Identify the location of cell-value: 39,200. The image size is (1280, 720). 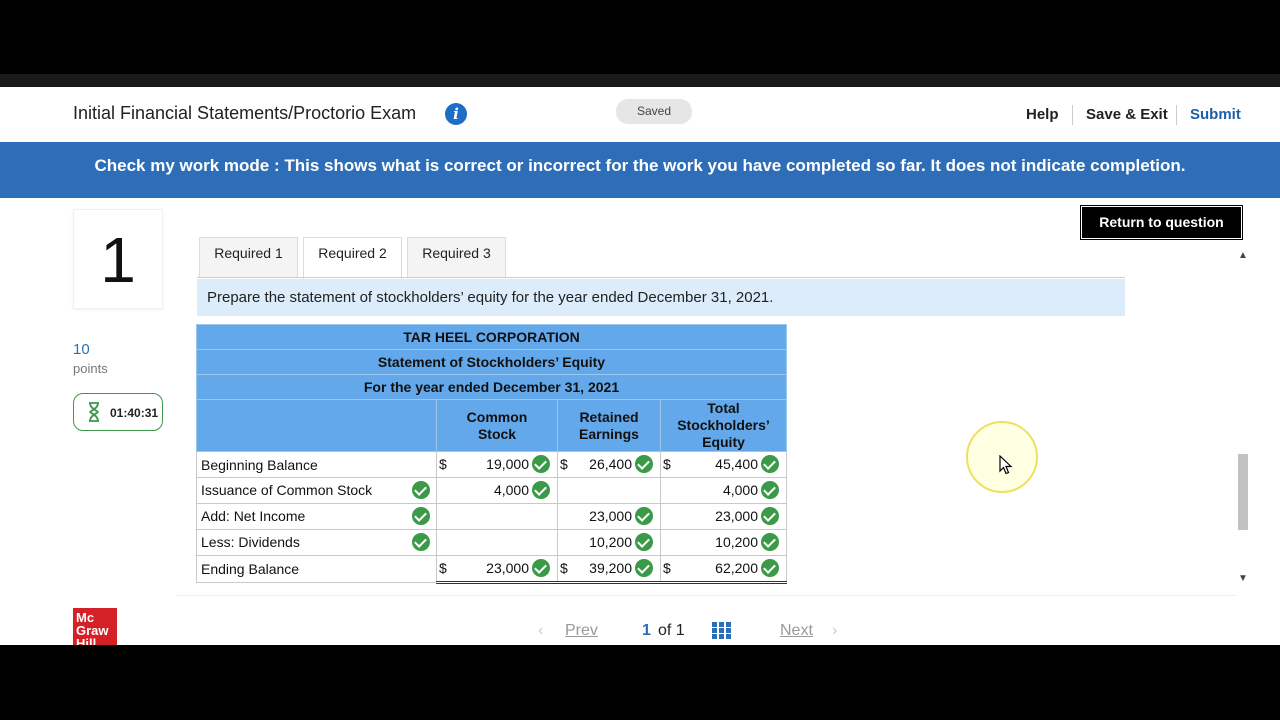
(610, 568).